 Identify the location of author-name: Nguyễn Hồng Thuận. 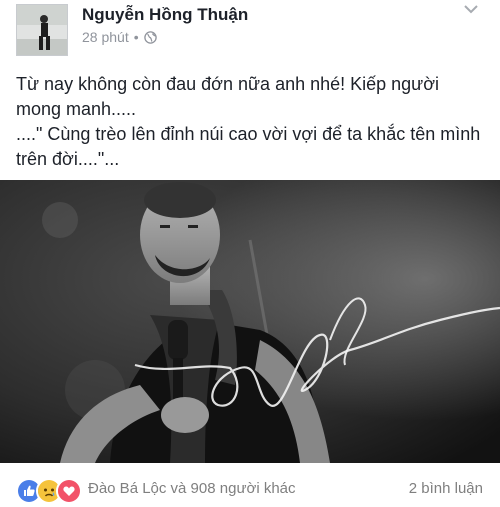
(165, 15).